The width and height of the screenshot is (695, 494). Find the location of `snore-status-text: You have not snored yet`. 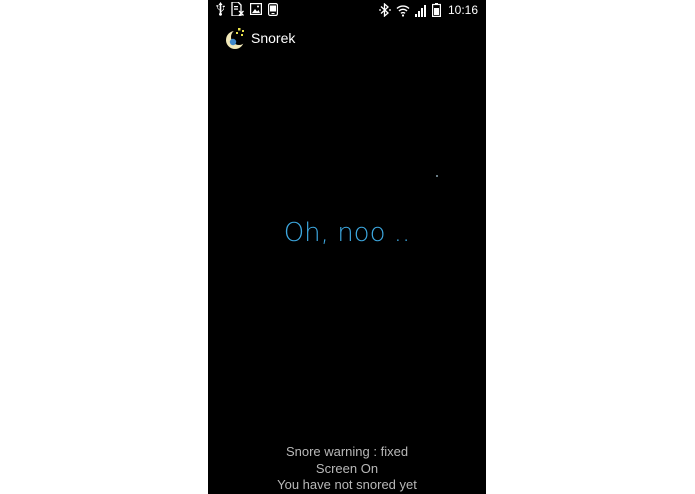

snore-status-text: You have not snored yet is located at coordinates (347, 484).